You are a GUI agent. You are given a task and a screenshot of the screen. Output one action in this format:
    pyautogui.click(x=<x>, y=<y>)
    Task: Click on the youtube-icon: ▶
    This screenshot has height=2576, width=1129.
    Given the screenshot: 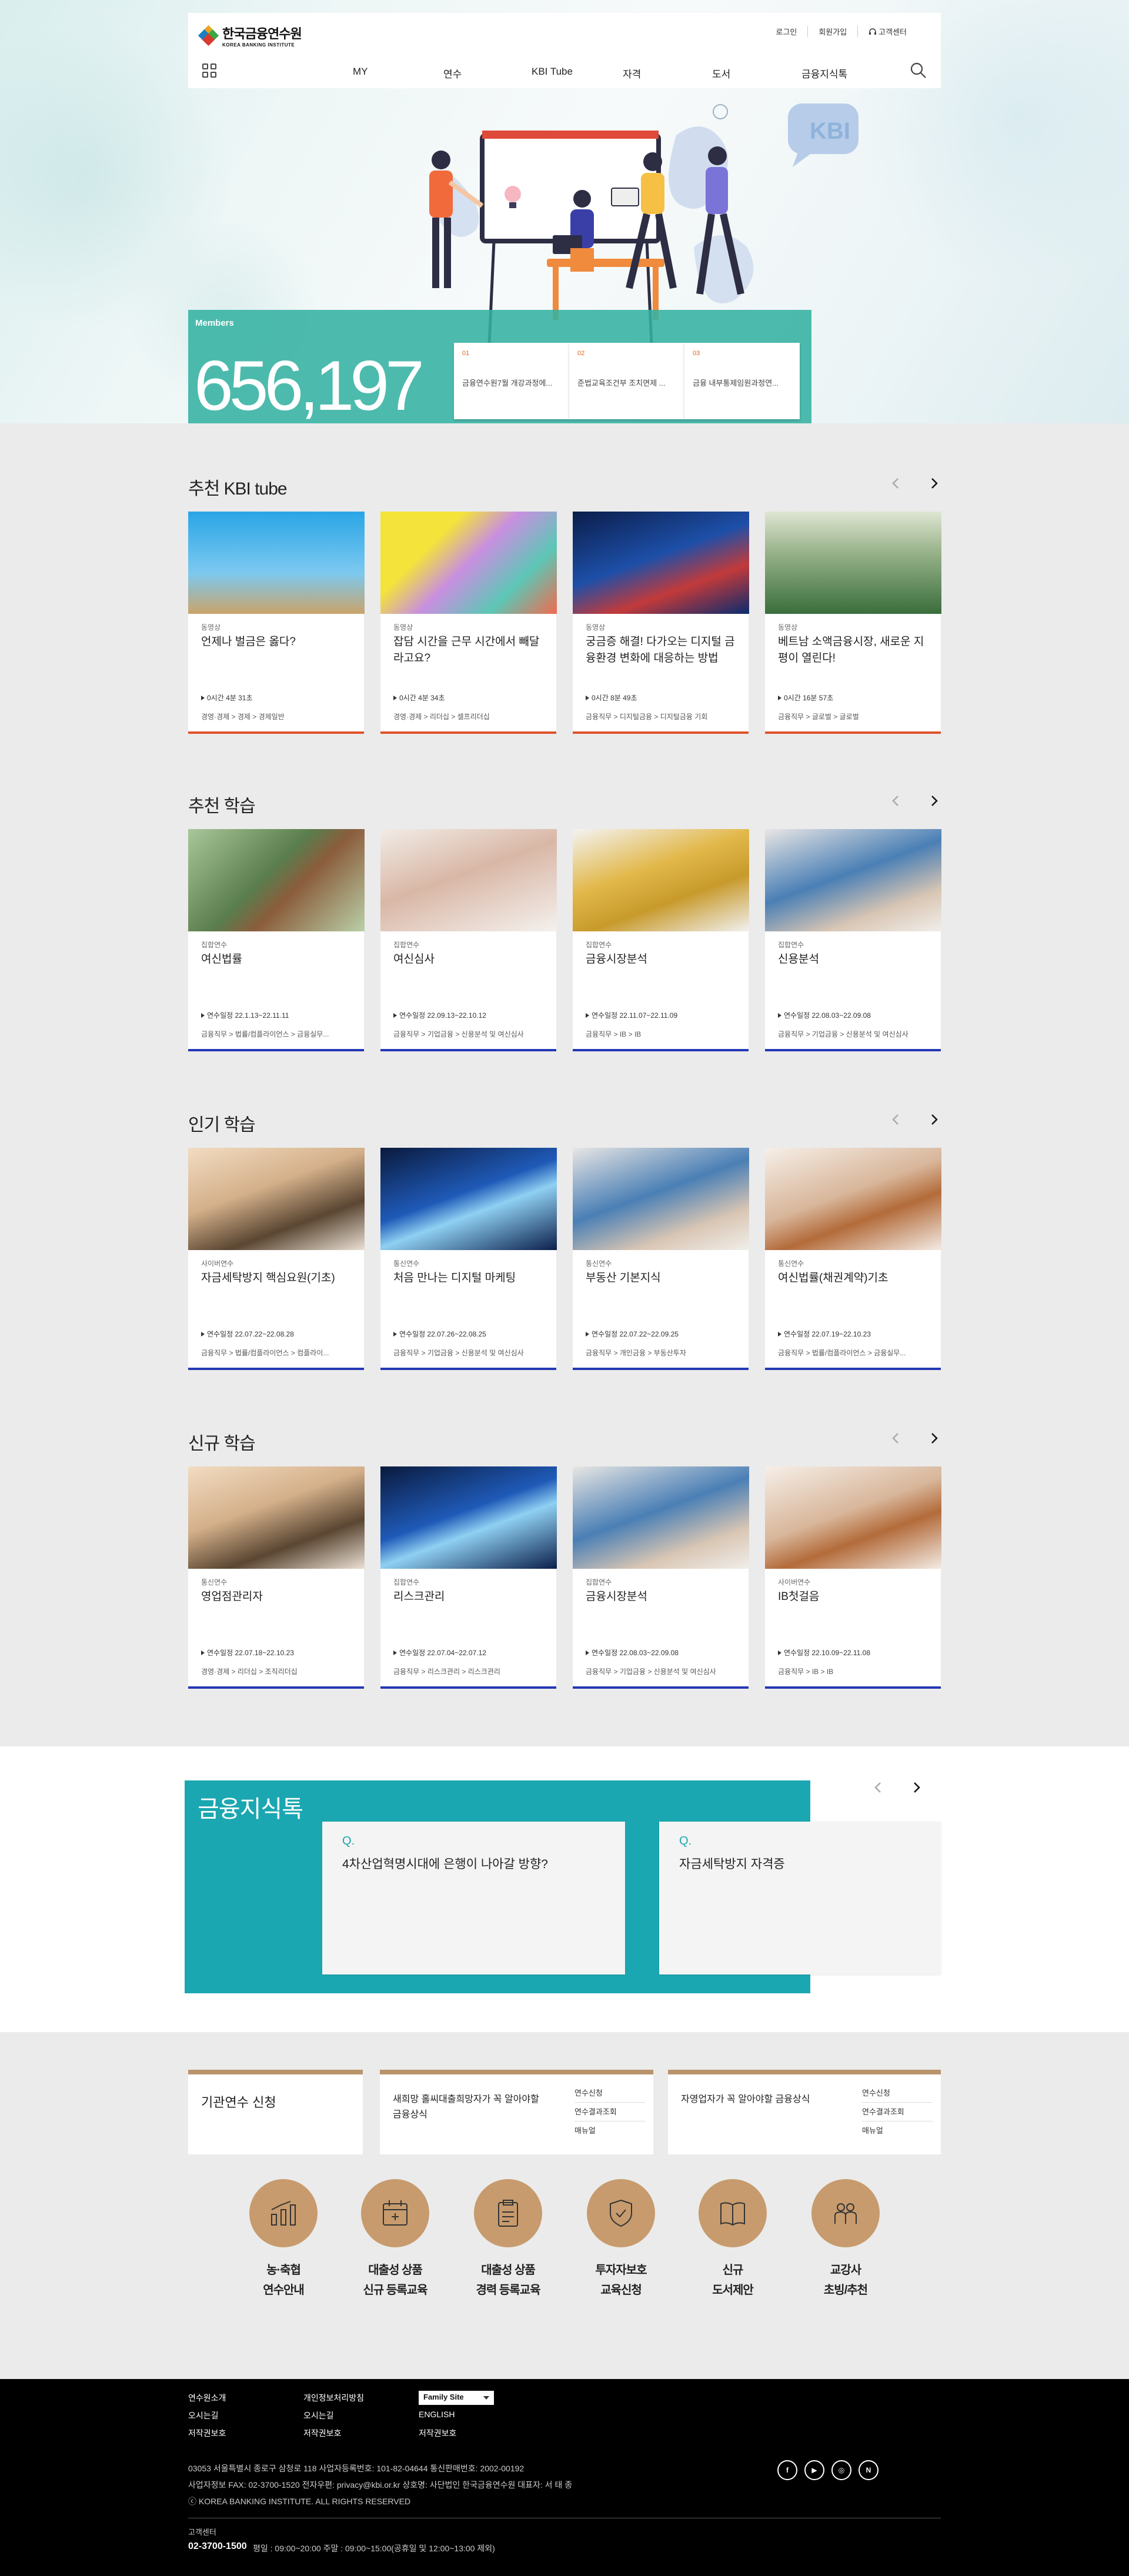 What is the action you would take?
    pyautogui.click(x=814, y=2470)
    